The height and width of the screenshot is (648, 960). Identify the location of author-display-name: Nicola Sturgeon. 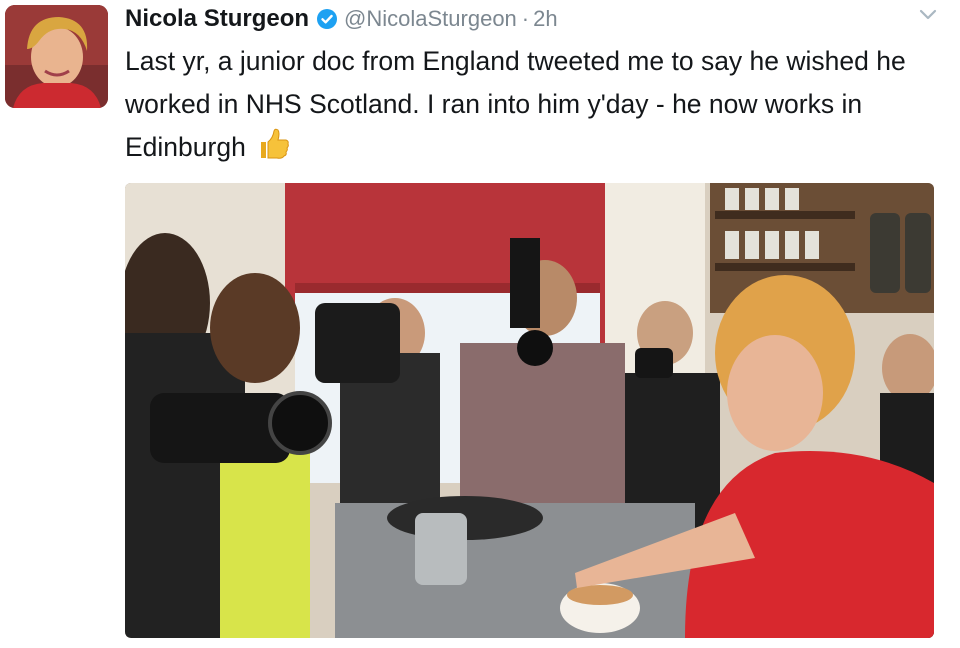
(217, 19).